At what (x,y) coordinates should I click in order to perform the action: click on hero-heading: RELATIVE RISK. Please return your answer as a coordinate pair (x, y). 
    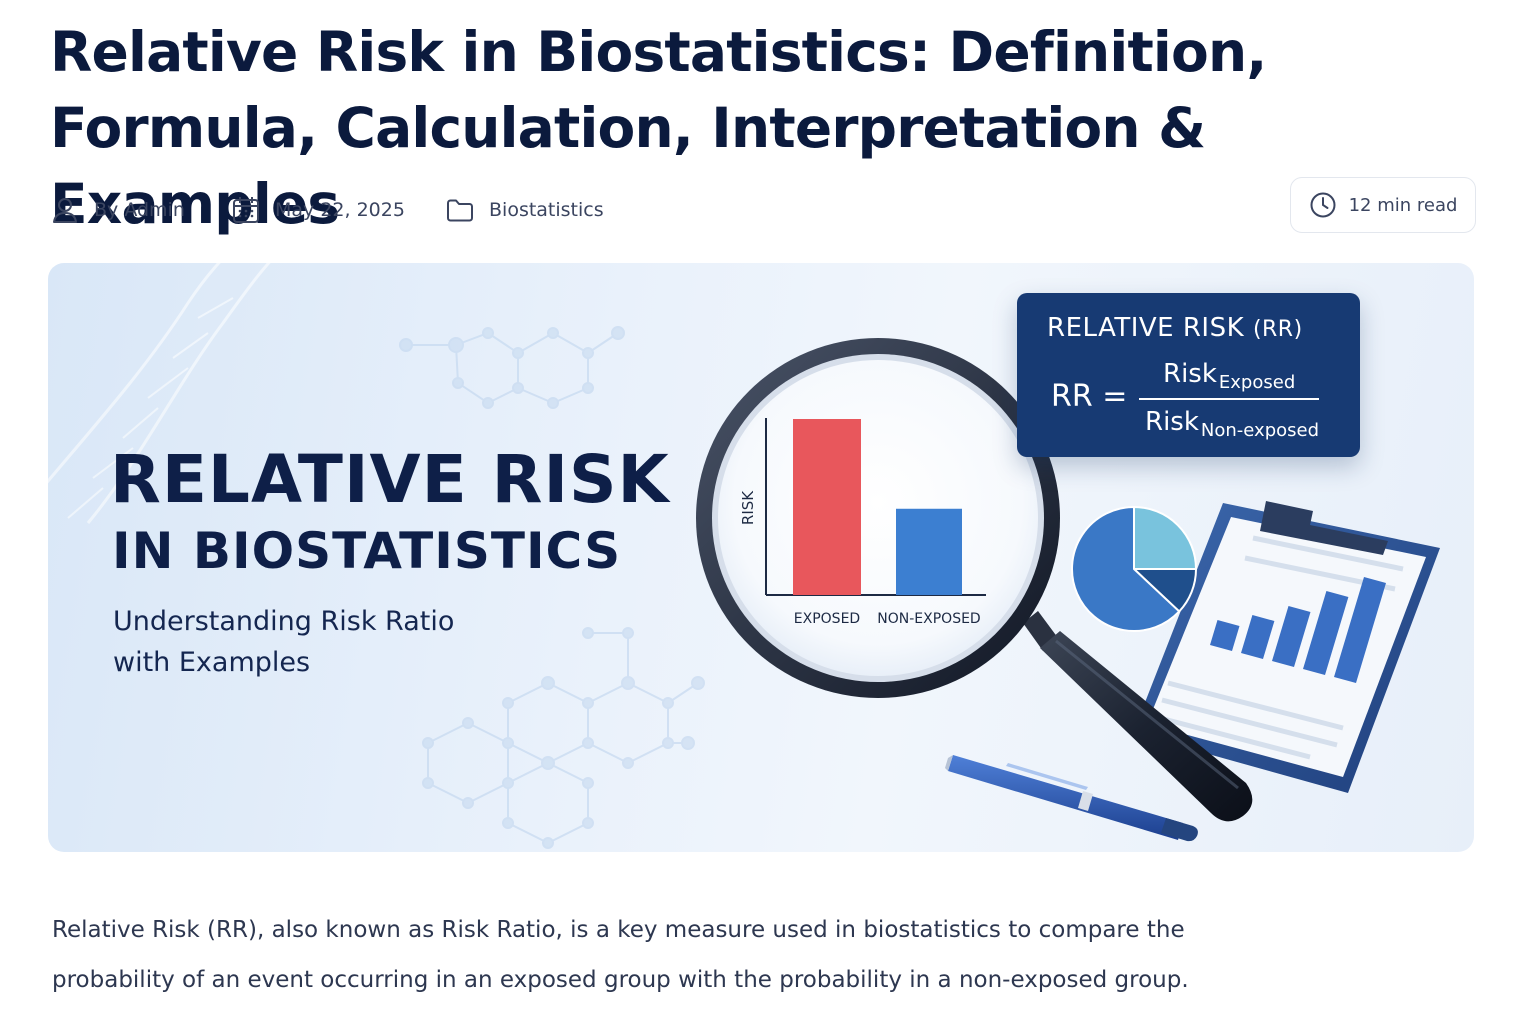
    Looking at the image, I should click on (390, 479).